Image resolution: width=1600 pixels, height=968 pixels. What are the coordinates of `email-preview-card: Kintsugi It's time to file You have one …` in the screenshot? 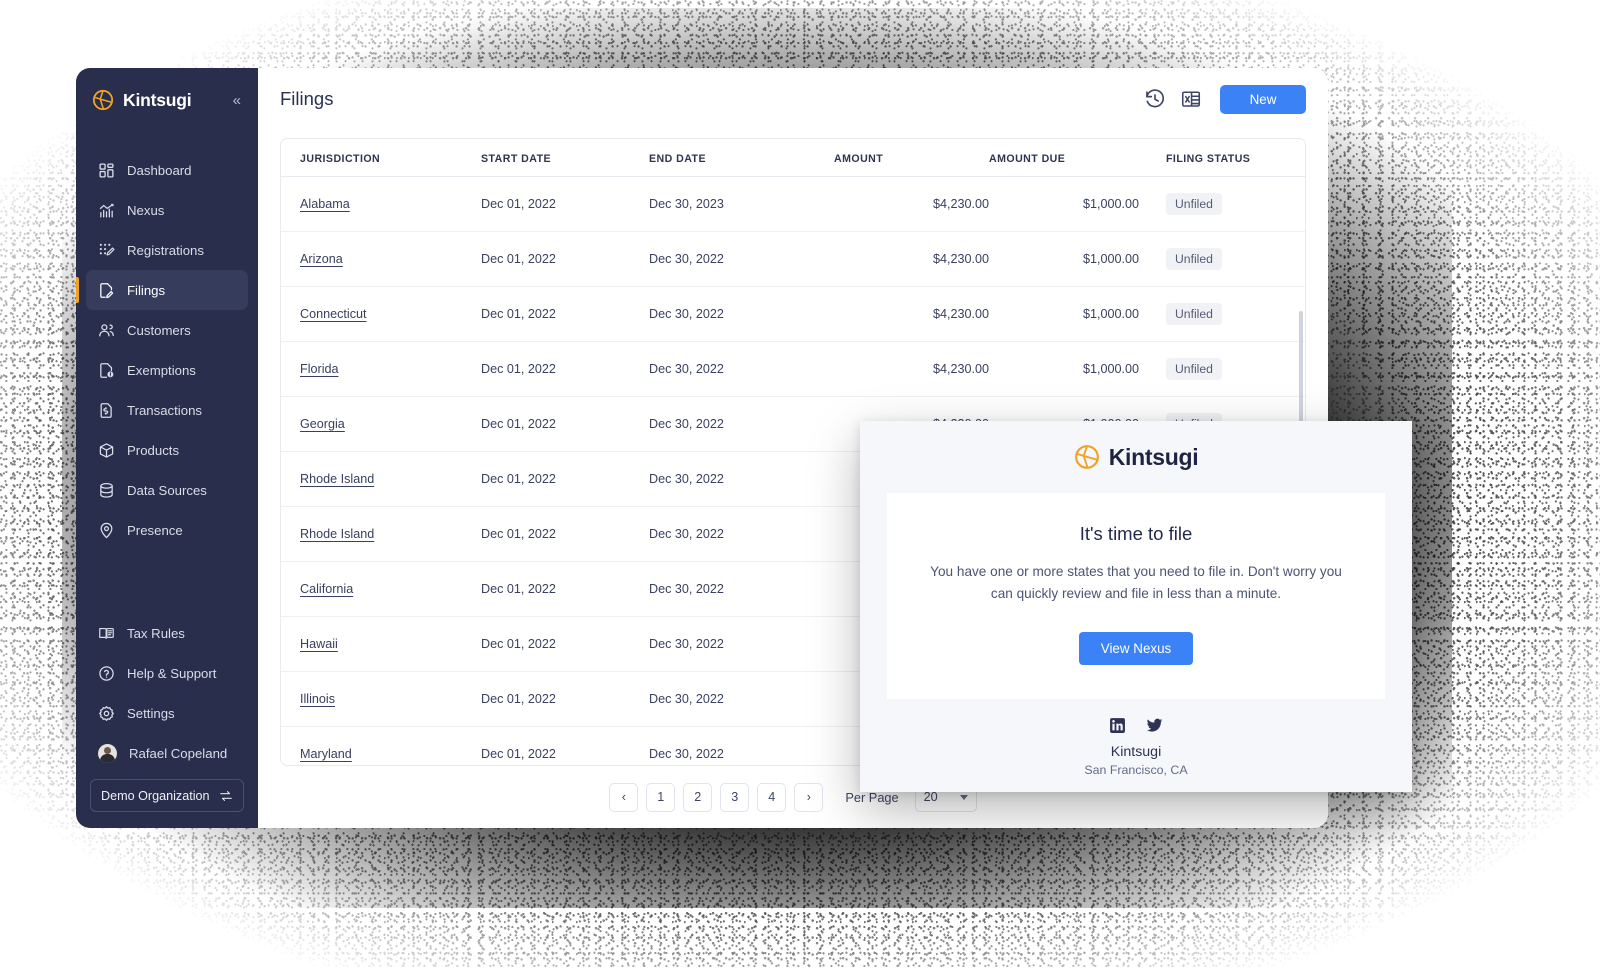 It's located at (1136, 606).